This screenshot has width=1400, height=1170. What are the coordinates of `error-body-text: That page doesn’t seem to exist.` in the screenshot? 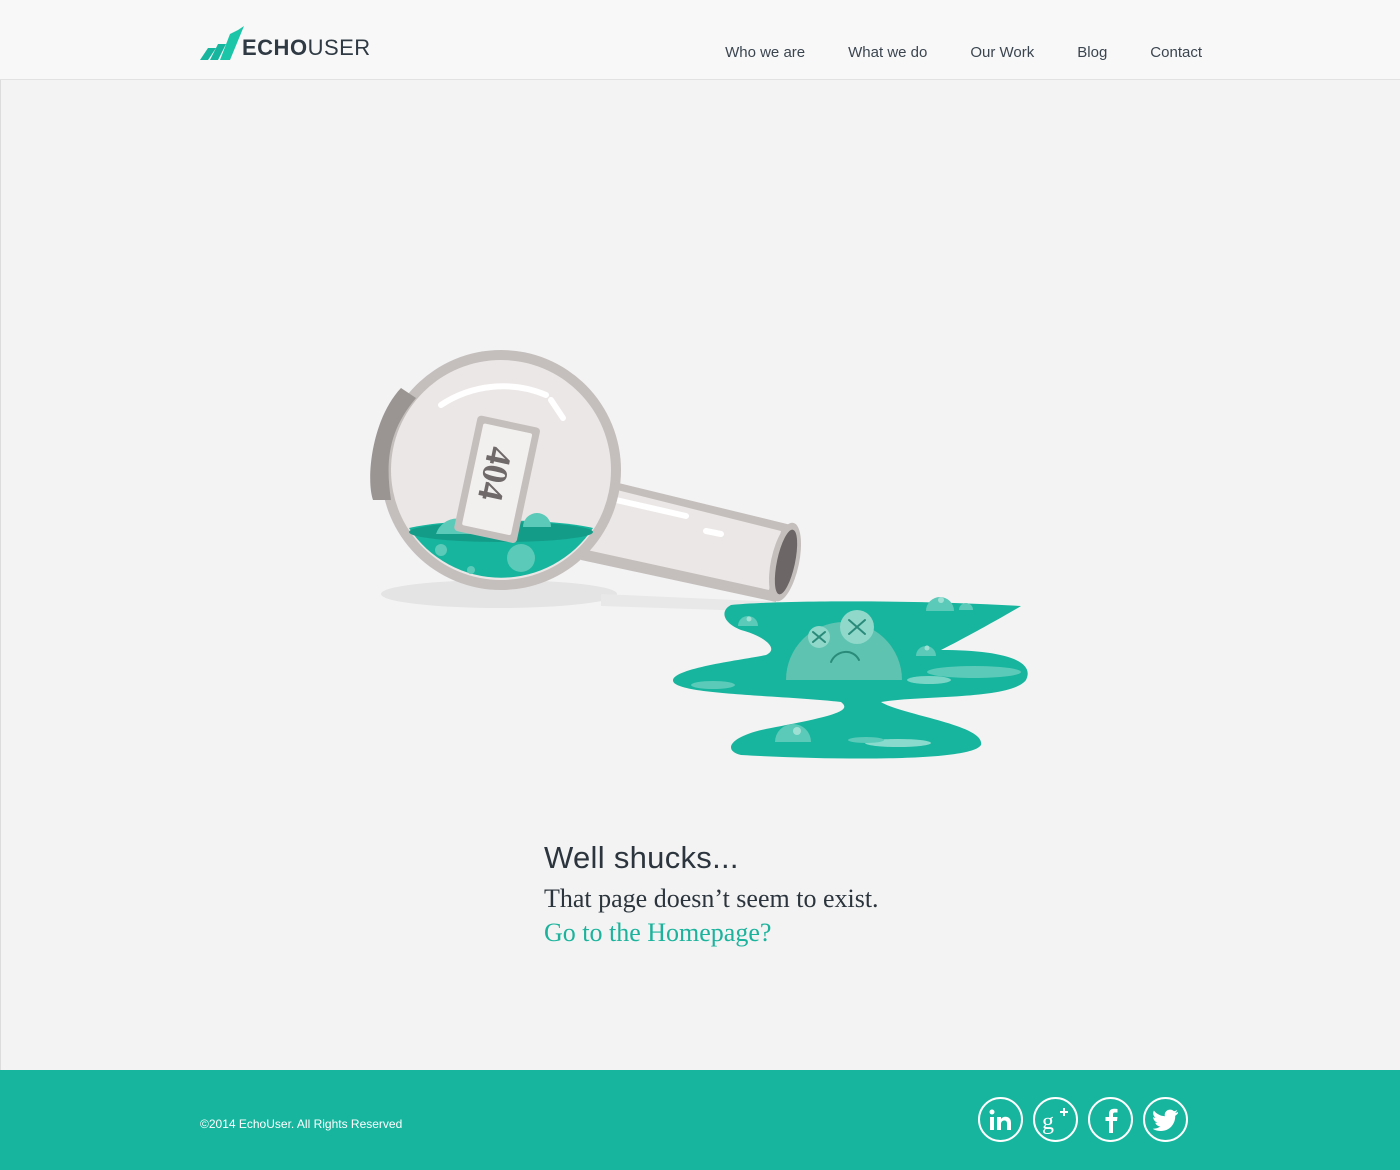 It's located at (711, 898).